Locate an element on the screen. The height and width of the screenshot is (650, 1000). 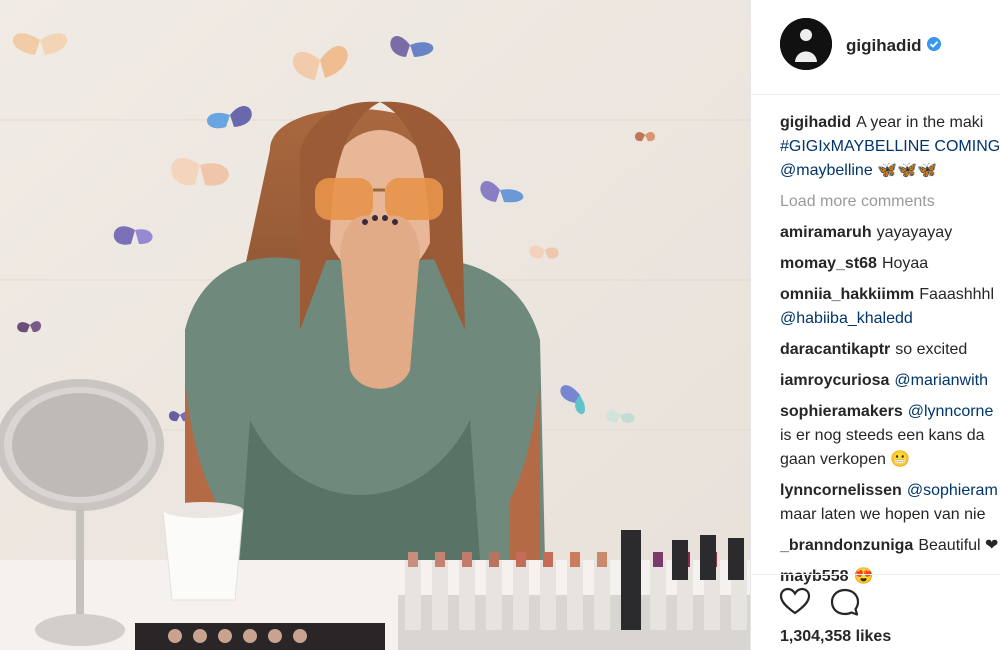
comment: lynncornelissen @sophieram is located at coordinates (890, 491).